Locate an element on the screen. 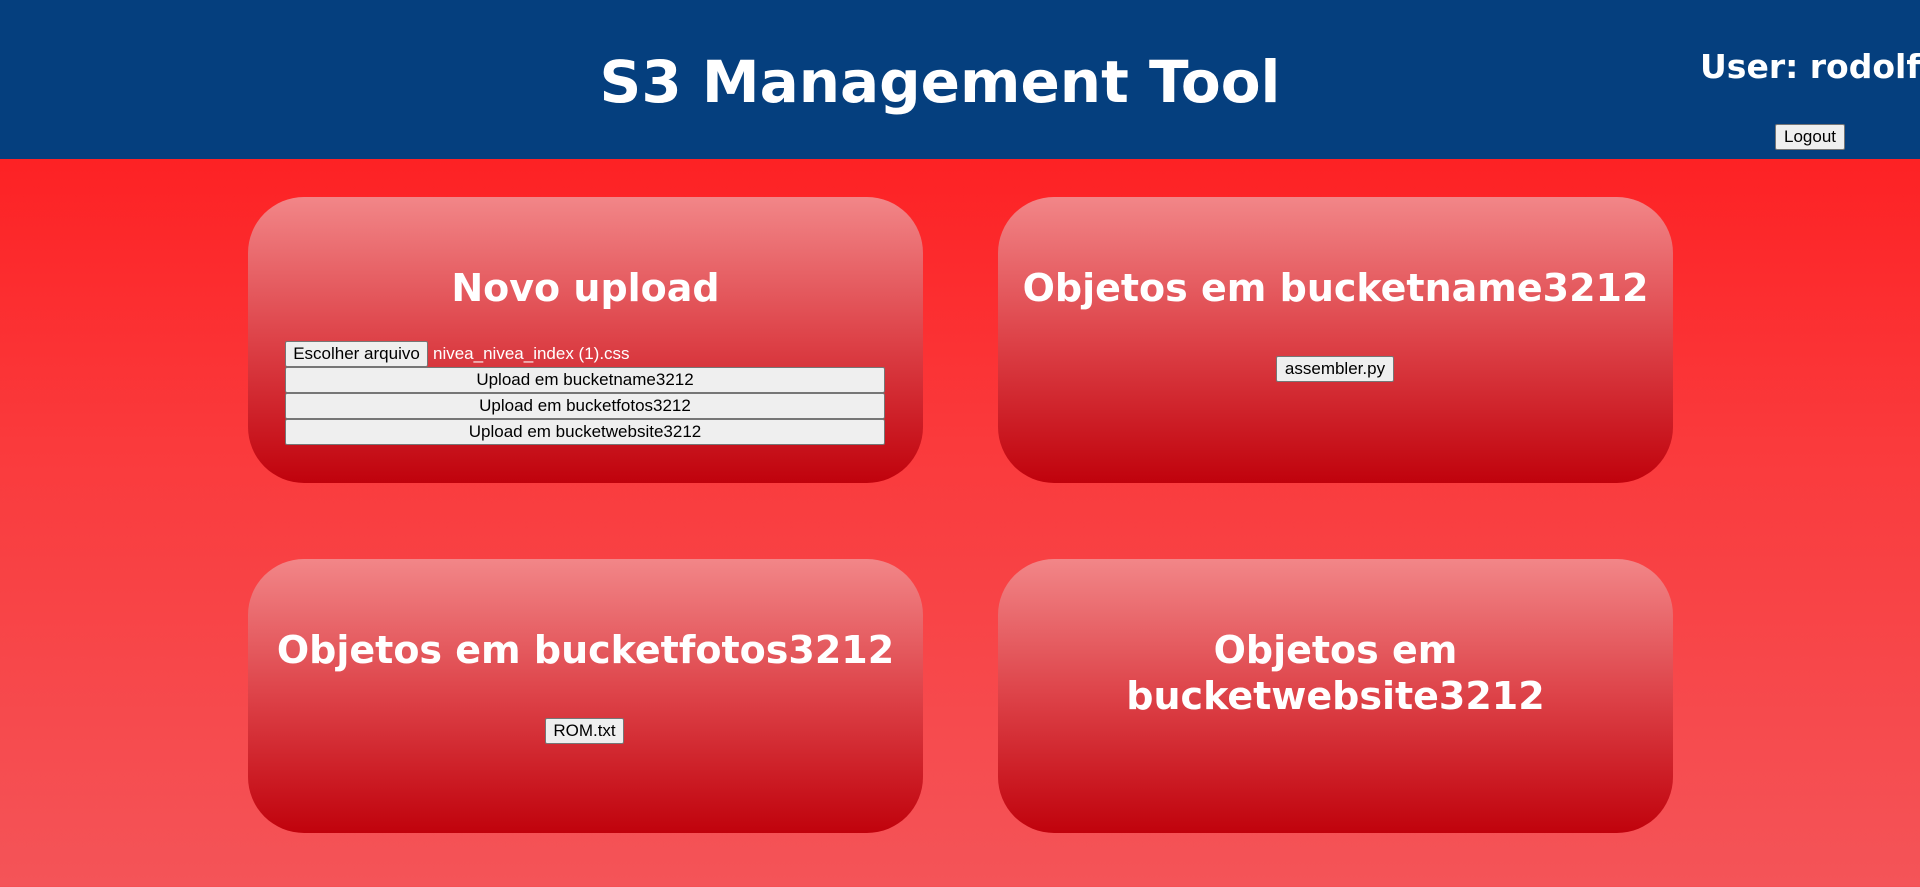 This screenshot has height=887, width=1920. upload-bucketfotos-button: Upload em bucketfotos3212 is located at coordinates (585, 406).